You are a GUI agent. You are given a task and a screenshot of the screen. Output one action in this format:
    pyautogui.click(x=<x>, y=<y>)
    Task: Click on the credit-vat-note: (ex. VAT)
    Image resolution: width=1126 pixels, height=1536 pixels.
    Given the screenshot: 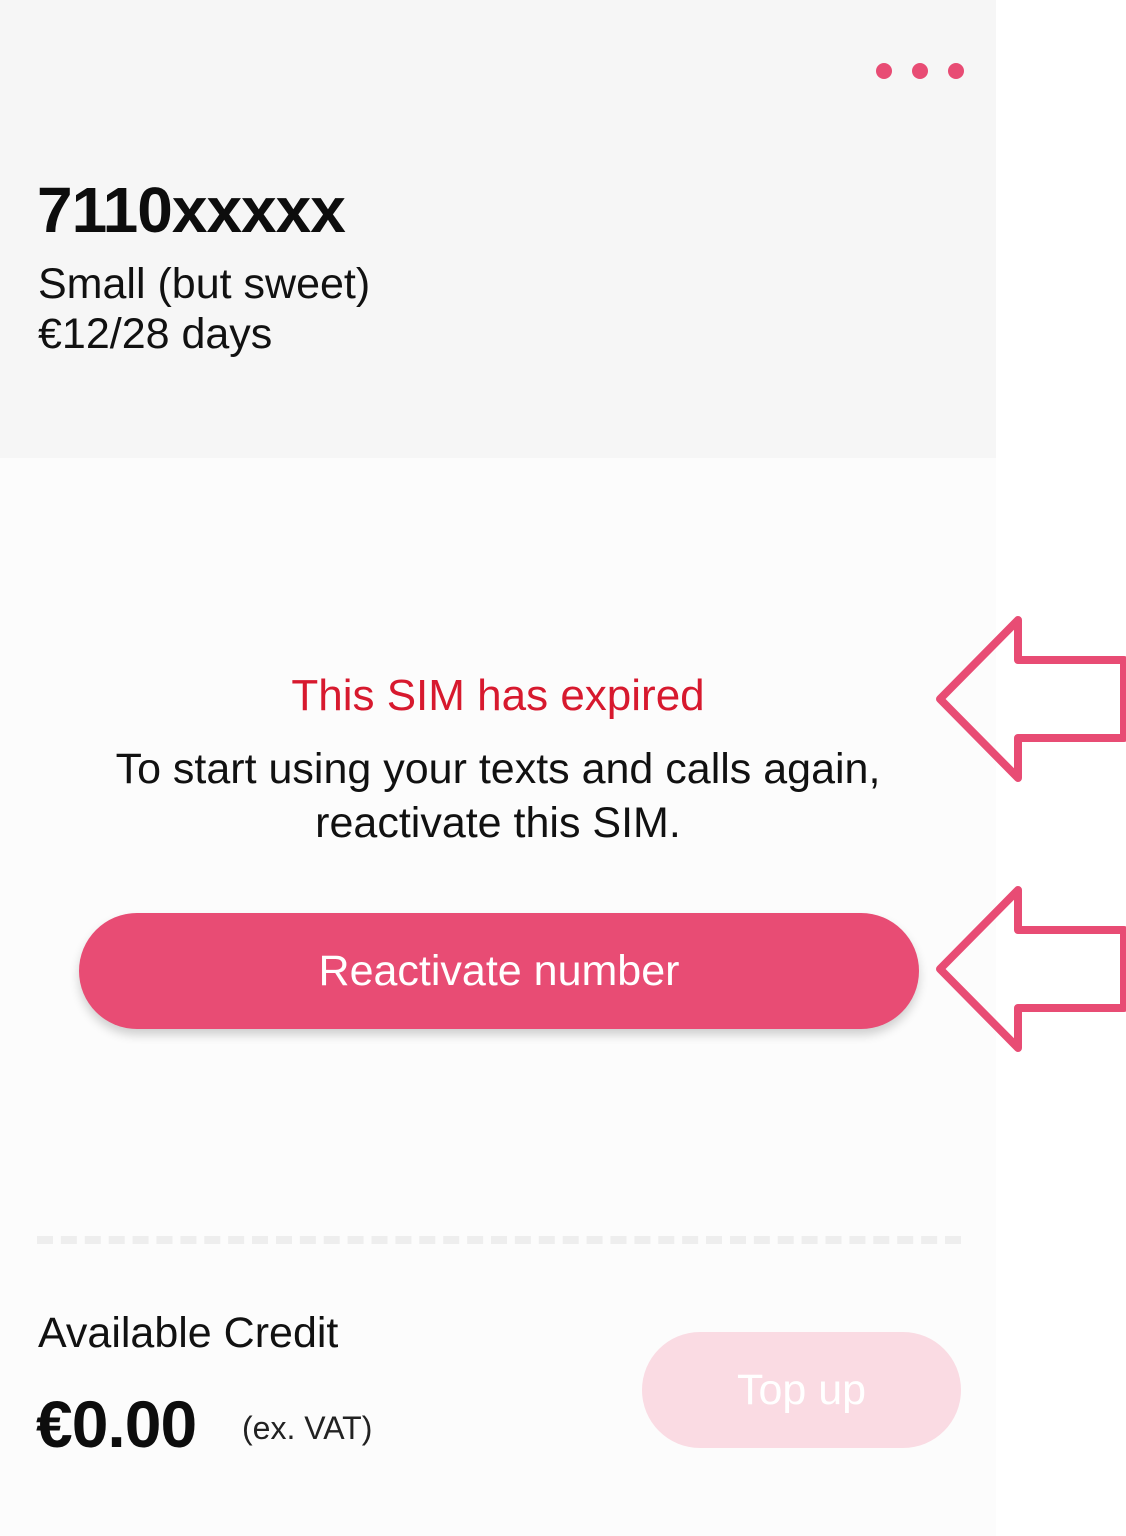 What is the action you would take?
    pyautogui.click(x=307, y=1428)
    